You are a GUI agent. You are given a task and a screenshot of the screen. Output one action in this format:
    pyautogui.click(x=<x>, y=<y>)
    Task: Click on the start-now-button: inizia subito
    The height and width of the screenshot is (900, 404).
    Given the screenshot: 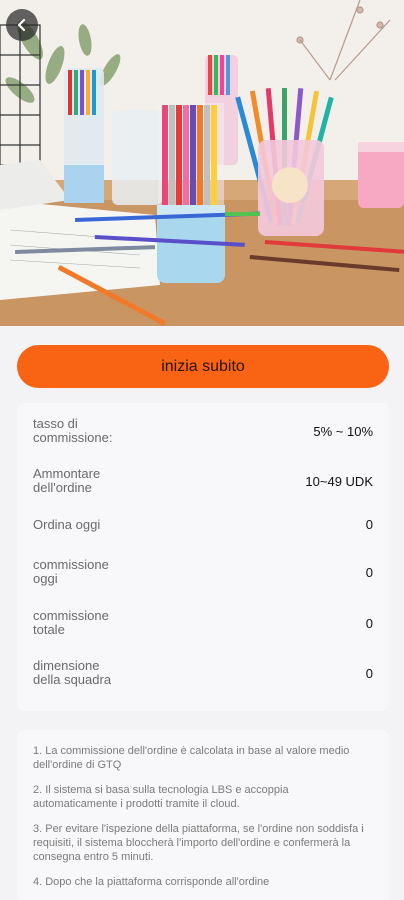 What is the action you would take?
    pyautogui.click(x=203, y=366)
    